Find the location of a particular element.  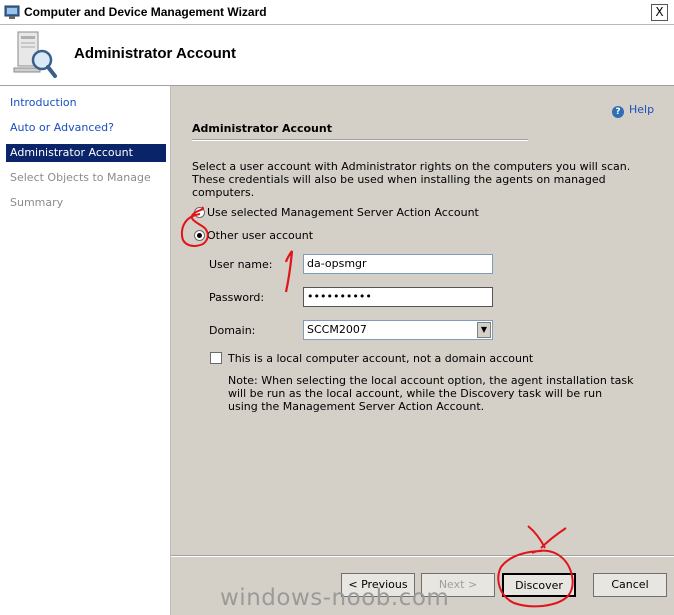

username-input: da-opsmgr is located at coordinates (398, 264).